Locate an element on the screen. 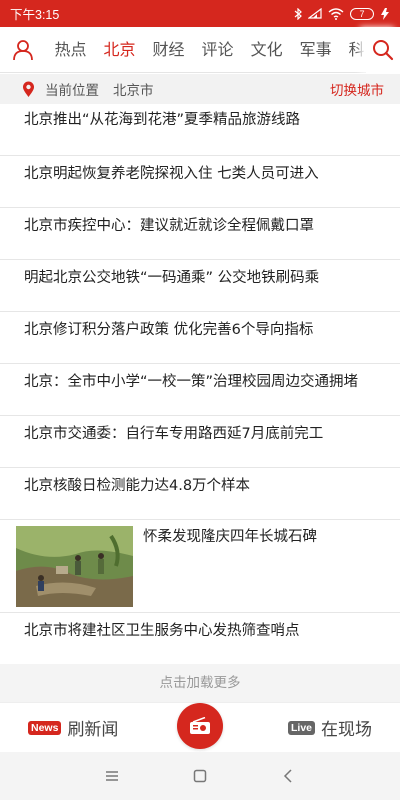 Image resolution: width=400 pixels, height=800 pixels. category-tabs: 热点 北京 财经 评论 文化 军事 科 is located at coordinates (206, 50).